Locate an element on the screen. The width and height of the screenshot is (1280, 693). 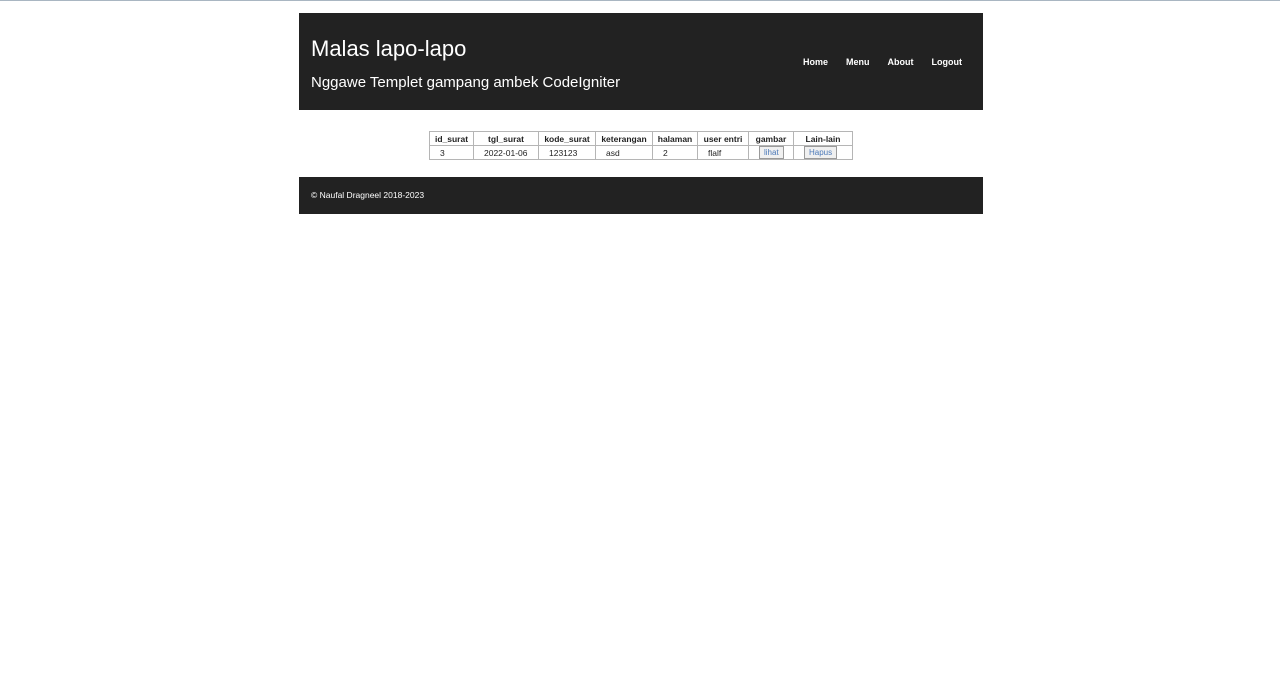
cell-lain-lain: Hapus is located at coordinates (823, 152).